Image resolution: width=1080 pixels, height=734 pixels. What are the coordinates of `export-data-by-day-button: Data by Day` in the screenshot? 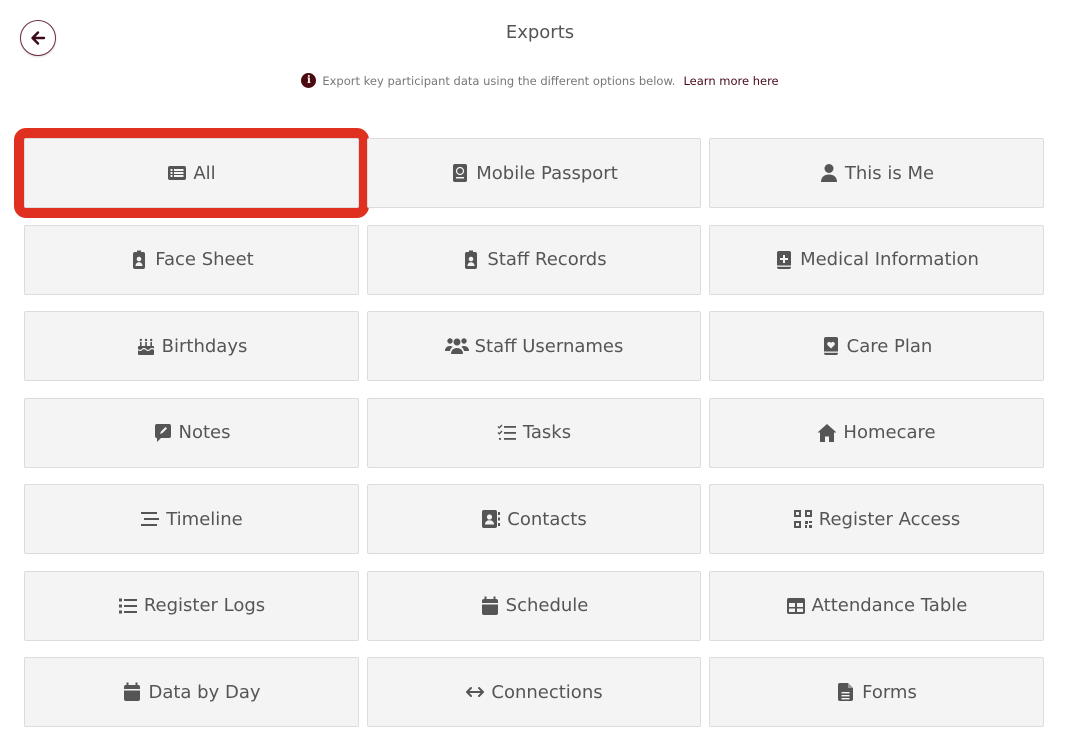 It's located at (191, 692).